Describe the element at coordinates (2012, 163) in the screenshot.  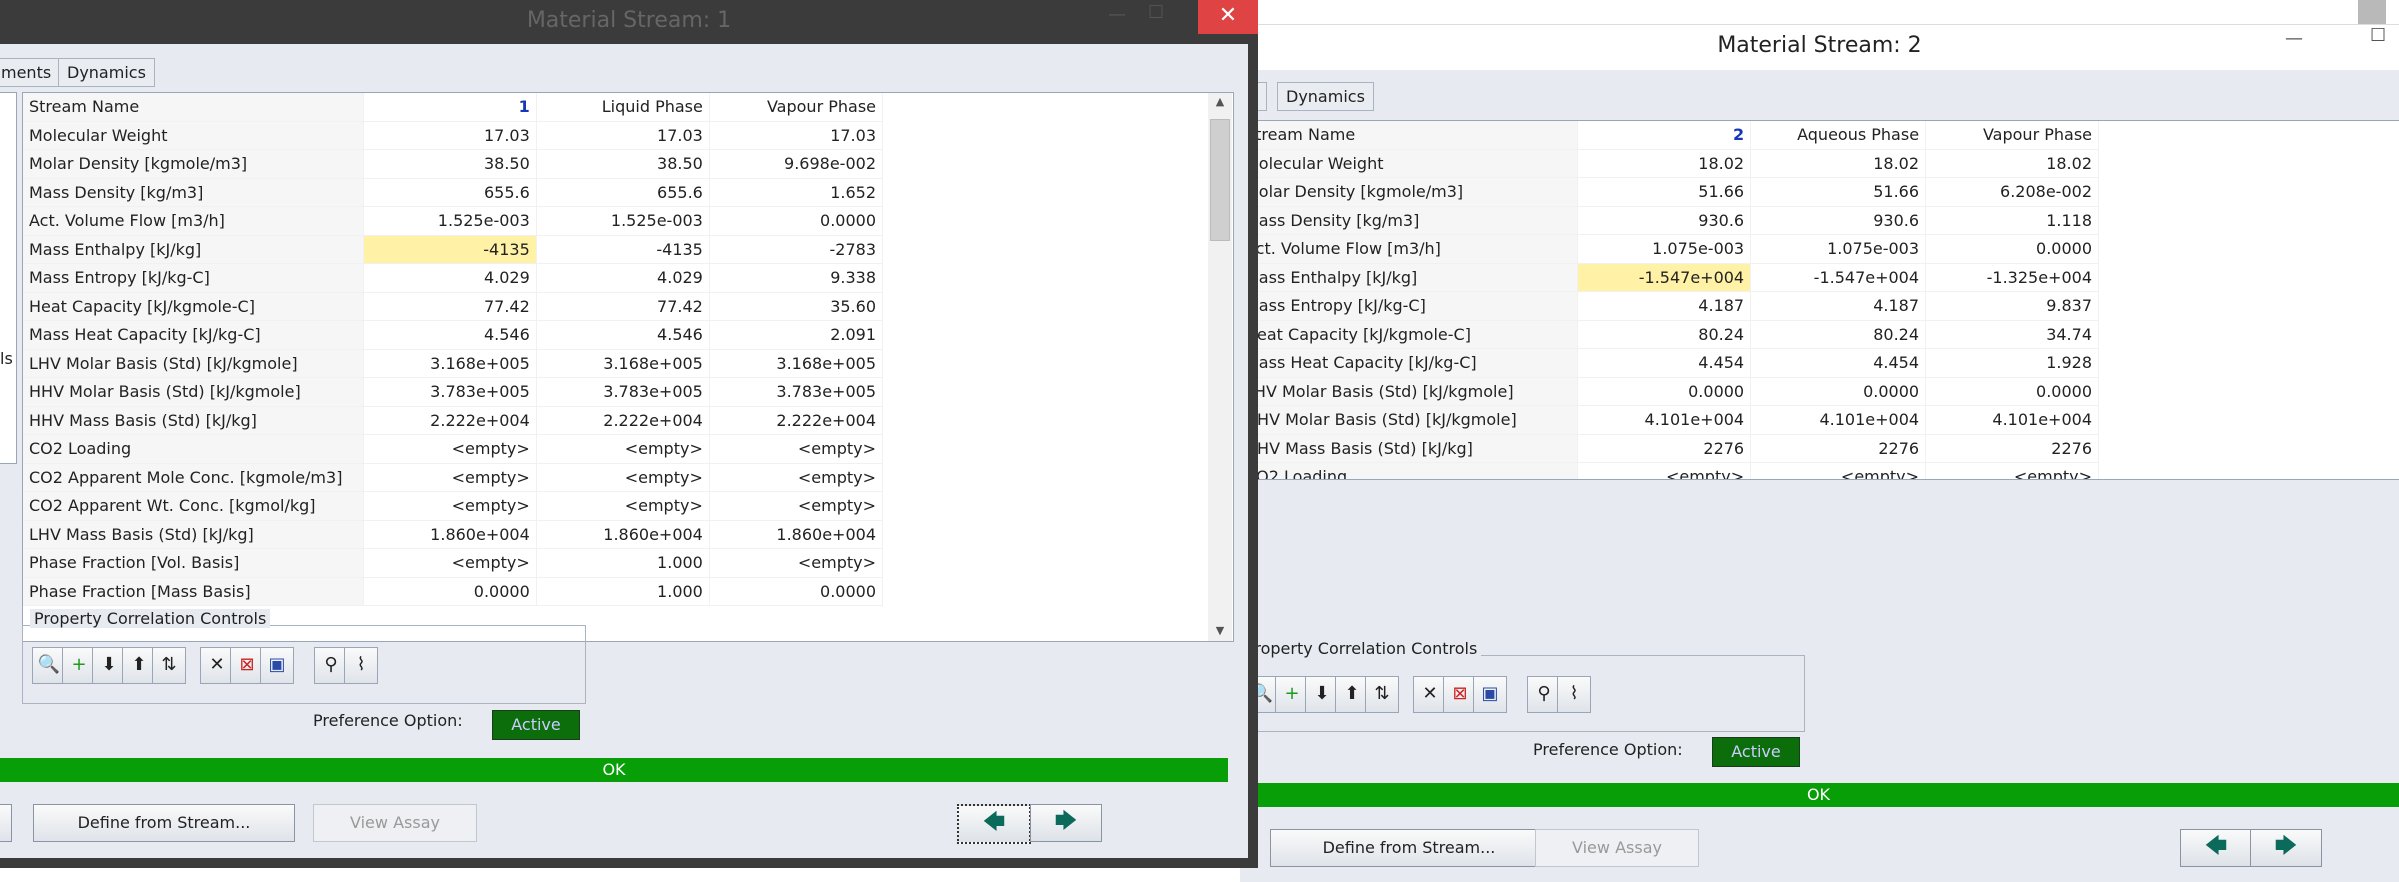
I see `property-value: 18.02` at that location.